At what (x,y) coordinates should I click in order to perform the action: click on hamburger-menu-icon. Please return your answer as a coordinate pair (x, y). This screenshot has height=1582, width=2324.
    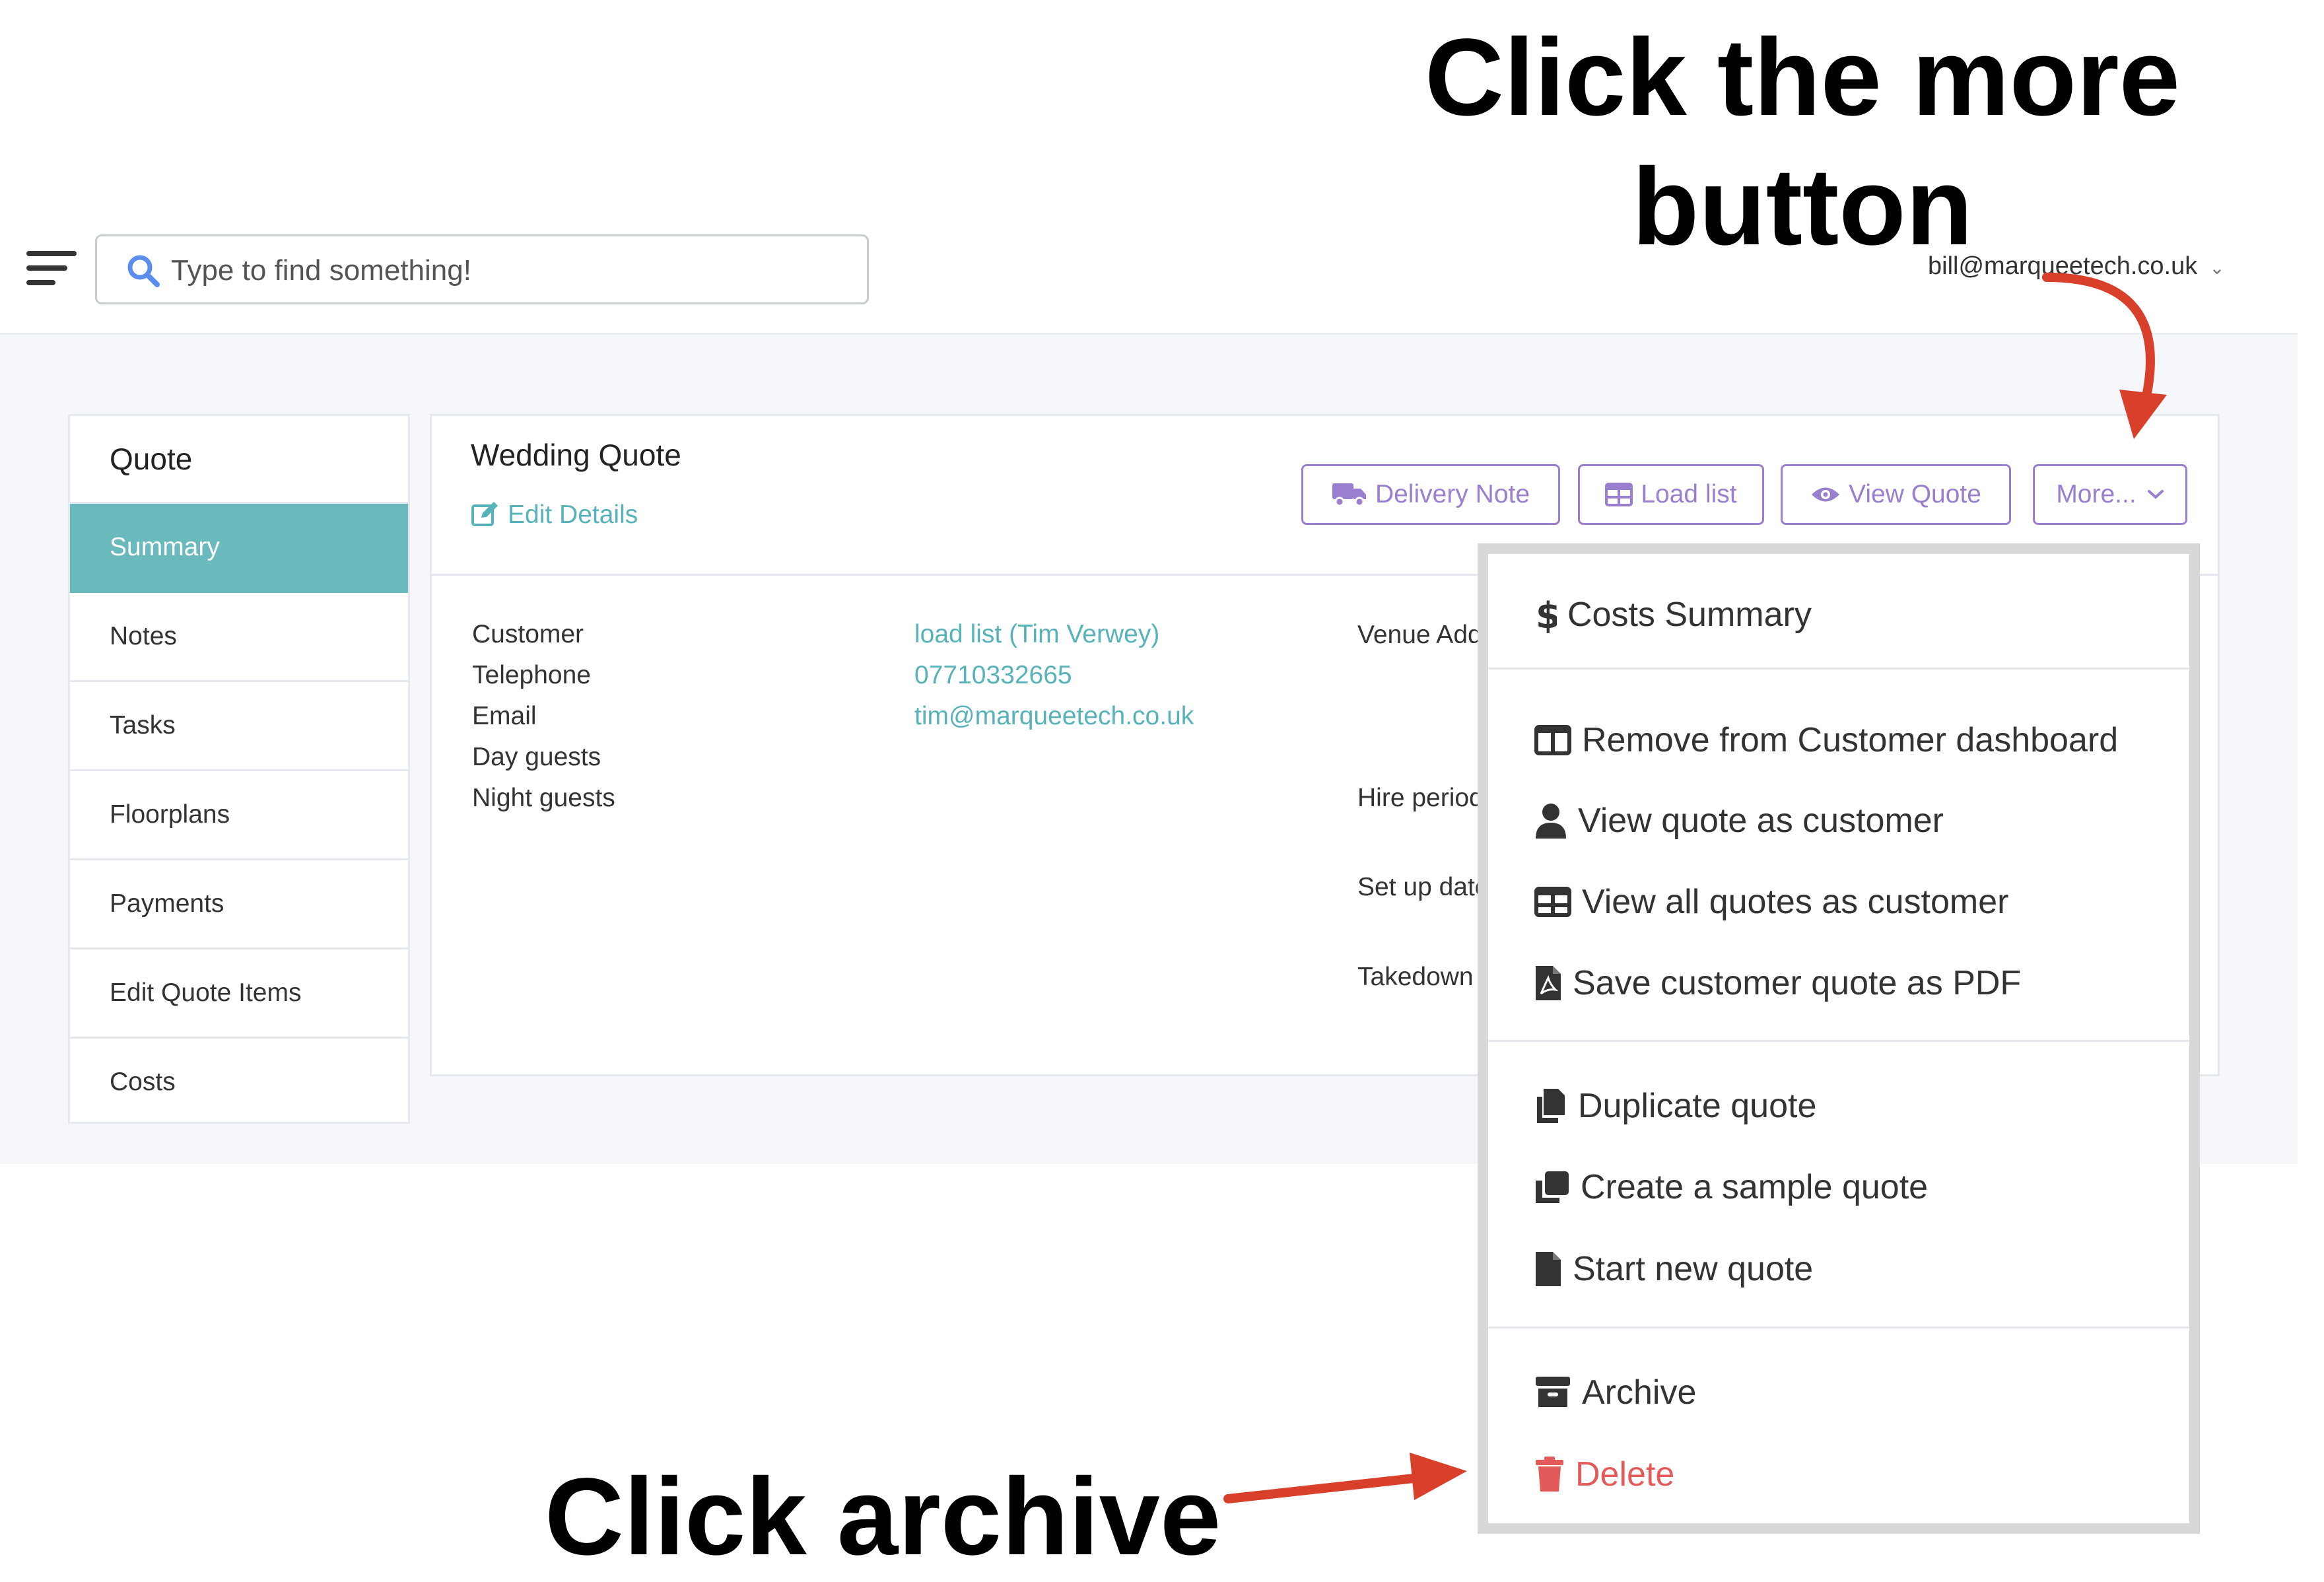
    Looking at the image, I should click on (51, 268).